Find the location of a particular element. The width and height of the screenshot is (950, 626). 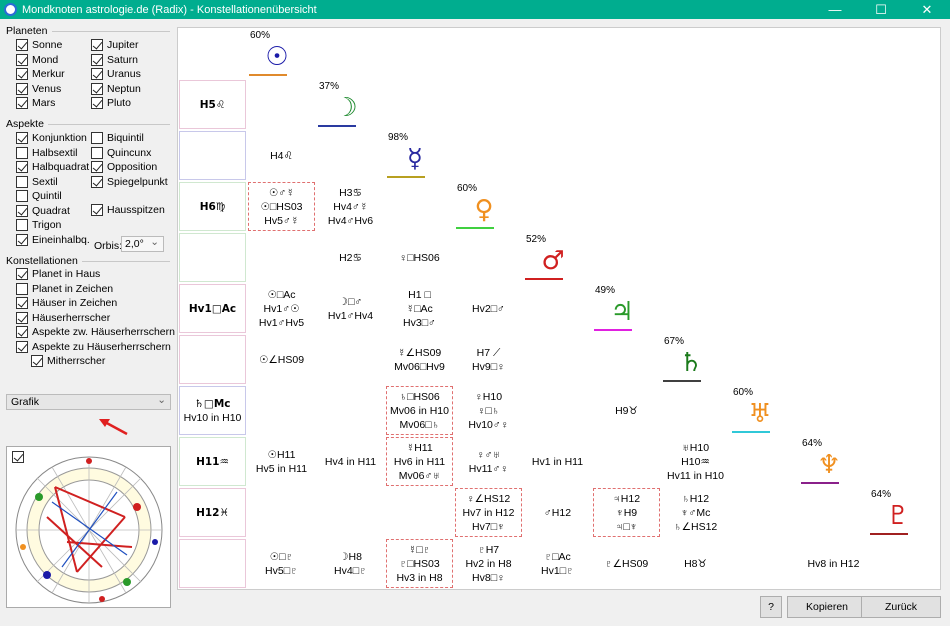

constellation-cell: ♀♂♅ Hv11♂♀ is located at coordinates (488, 461).